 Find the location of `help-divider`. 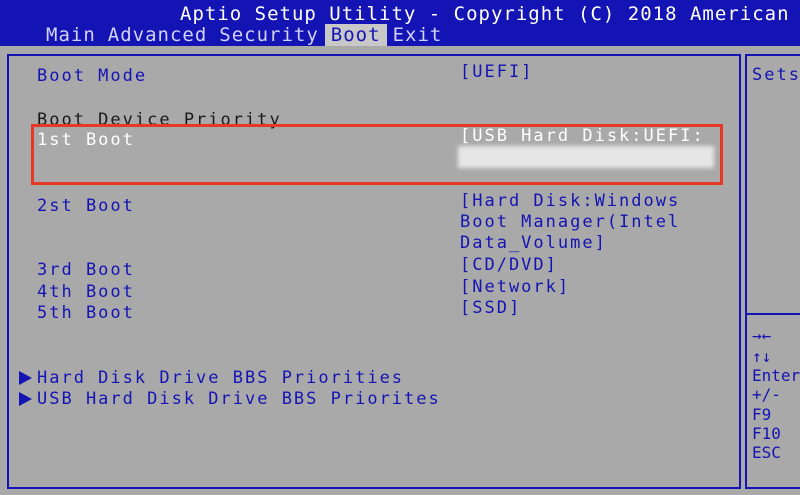

help-divider is located at coordinates (772, 314).